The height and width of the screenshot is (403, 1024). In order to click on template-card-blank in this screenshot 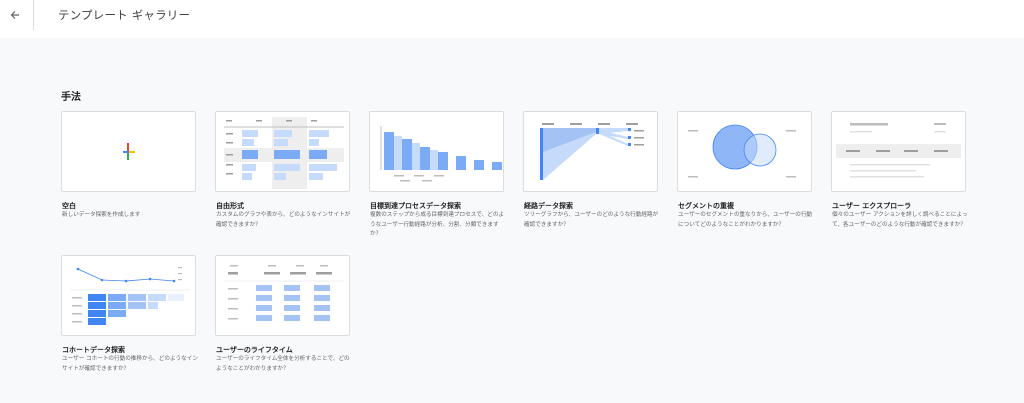, I will do `click(128, 151)`.